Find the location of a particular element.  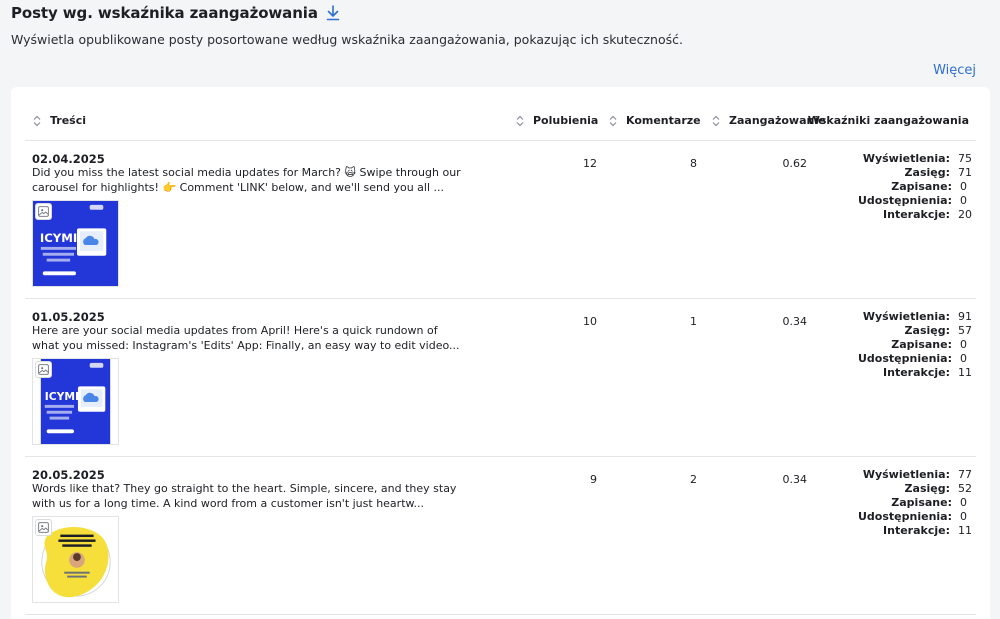

more-link: Więcej is located at coordinates (954, 70).